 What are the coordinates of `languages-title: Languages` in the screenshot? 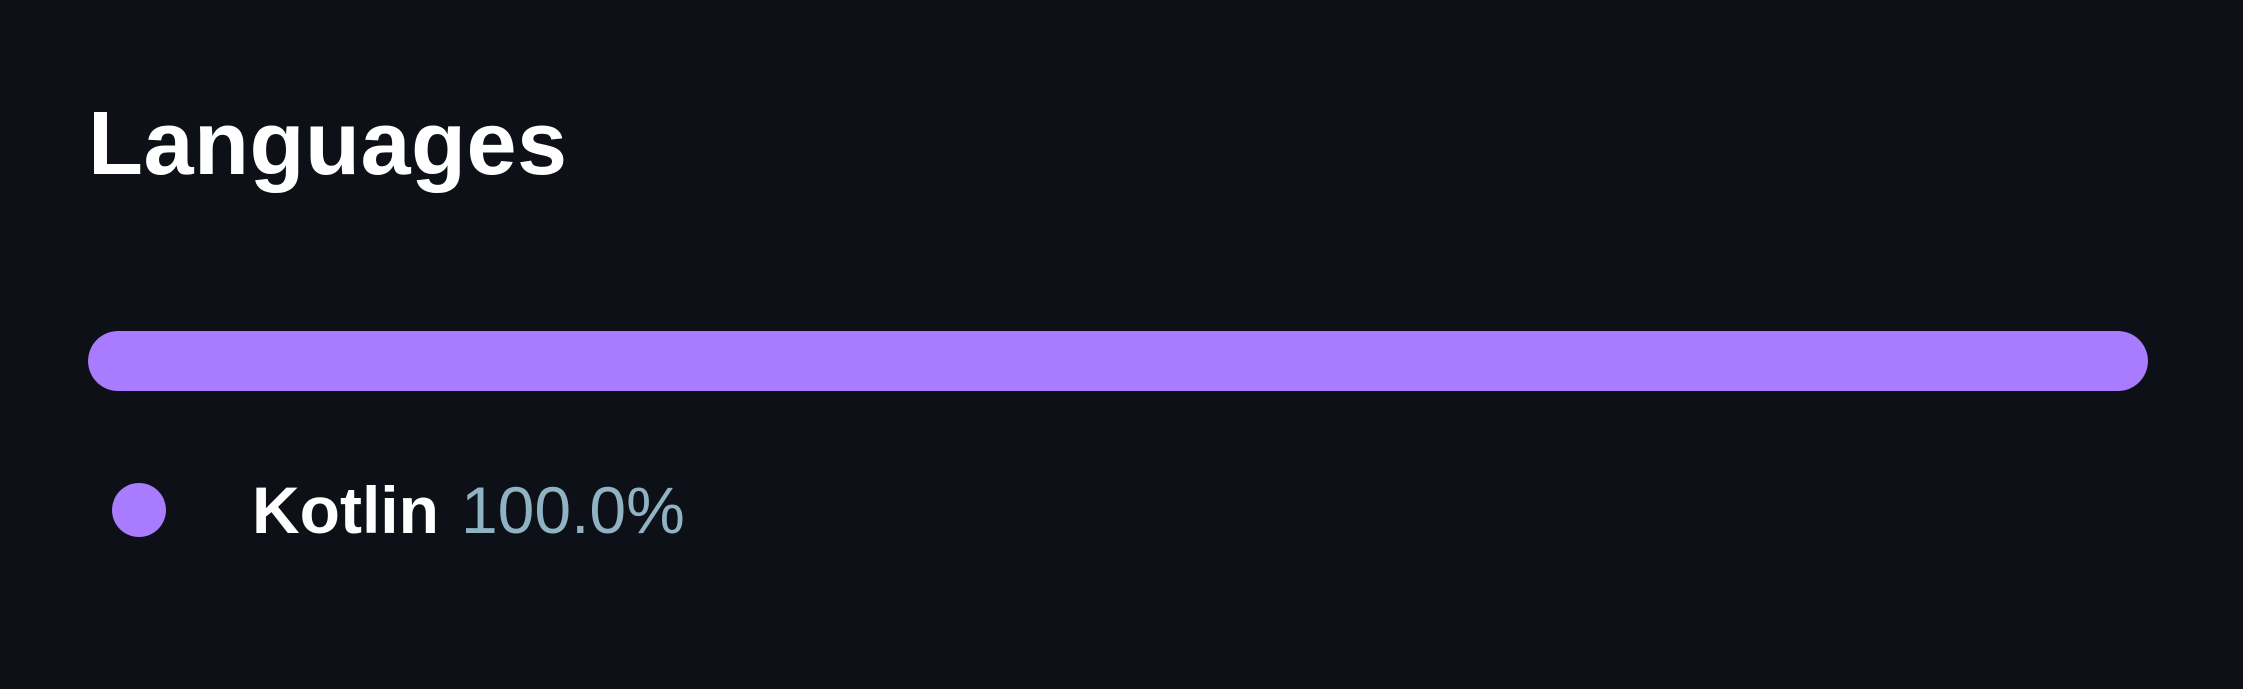 It's located at (328, 144).